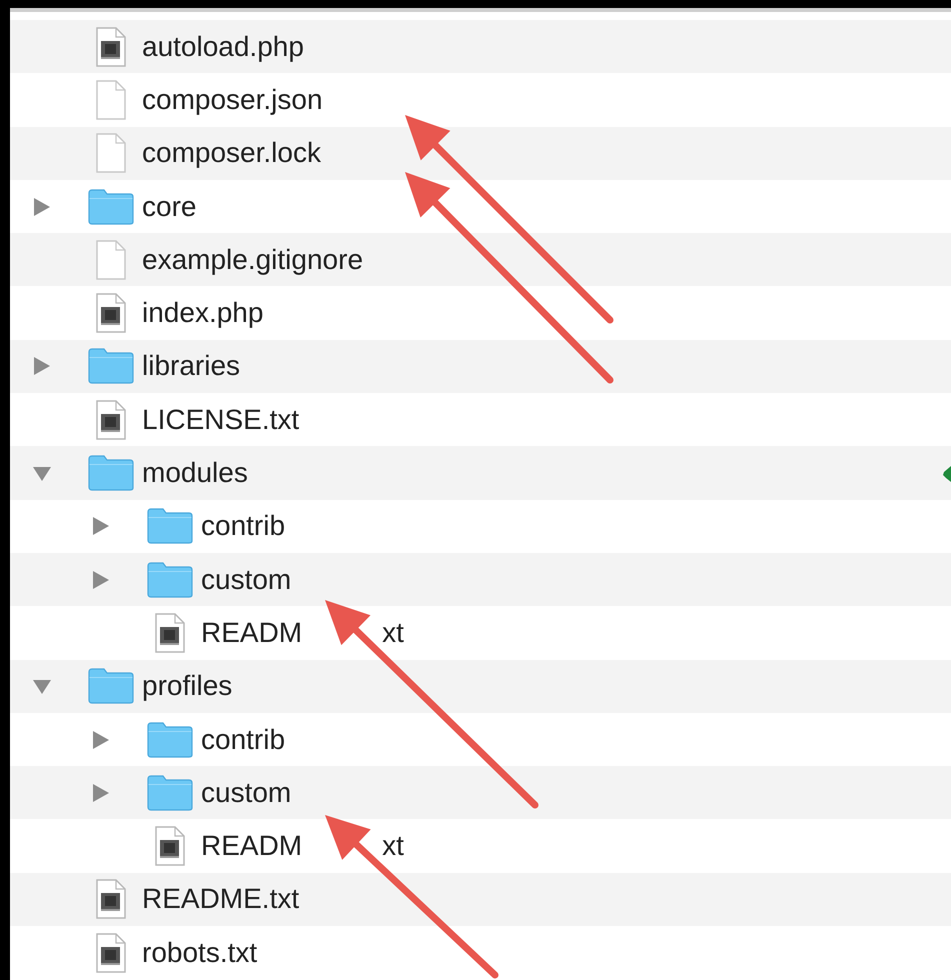 This screenshot has width=951, height=980. Describe the element at coordinates (232, 99) in the screenshot. I see `file-name: composer.json` at that location.